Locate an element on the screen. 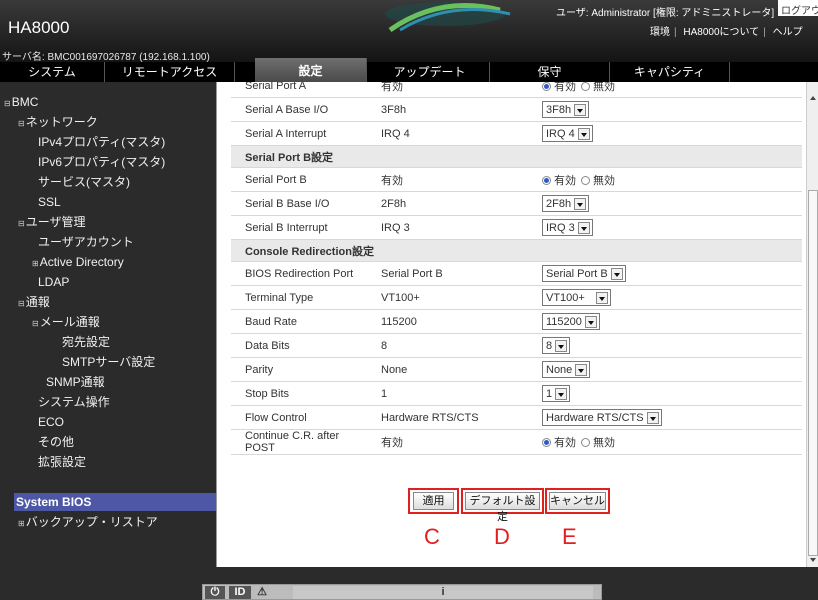  data-bits-select: 8 is located at coordinates (556, 345).